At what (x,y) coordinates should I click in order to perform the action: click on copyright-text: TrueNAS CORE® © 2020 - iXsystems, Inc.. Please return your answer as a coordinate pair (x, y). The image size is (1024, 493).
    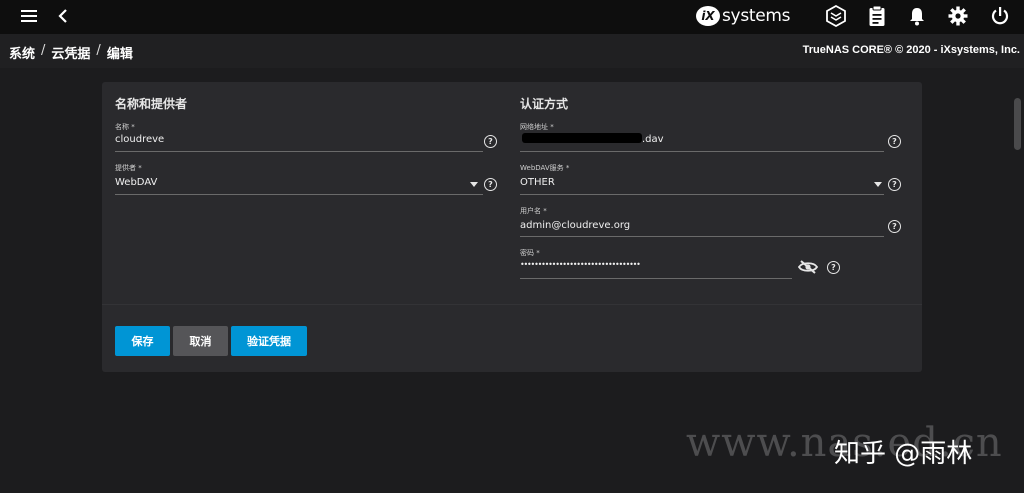
    Looking at the image, I should click on (911, 50).